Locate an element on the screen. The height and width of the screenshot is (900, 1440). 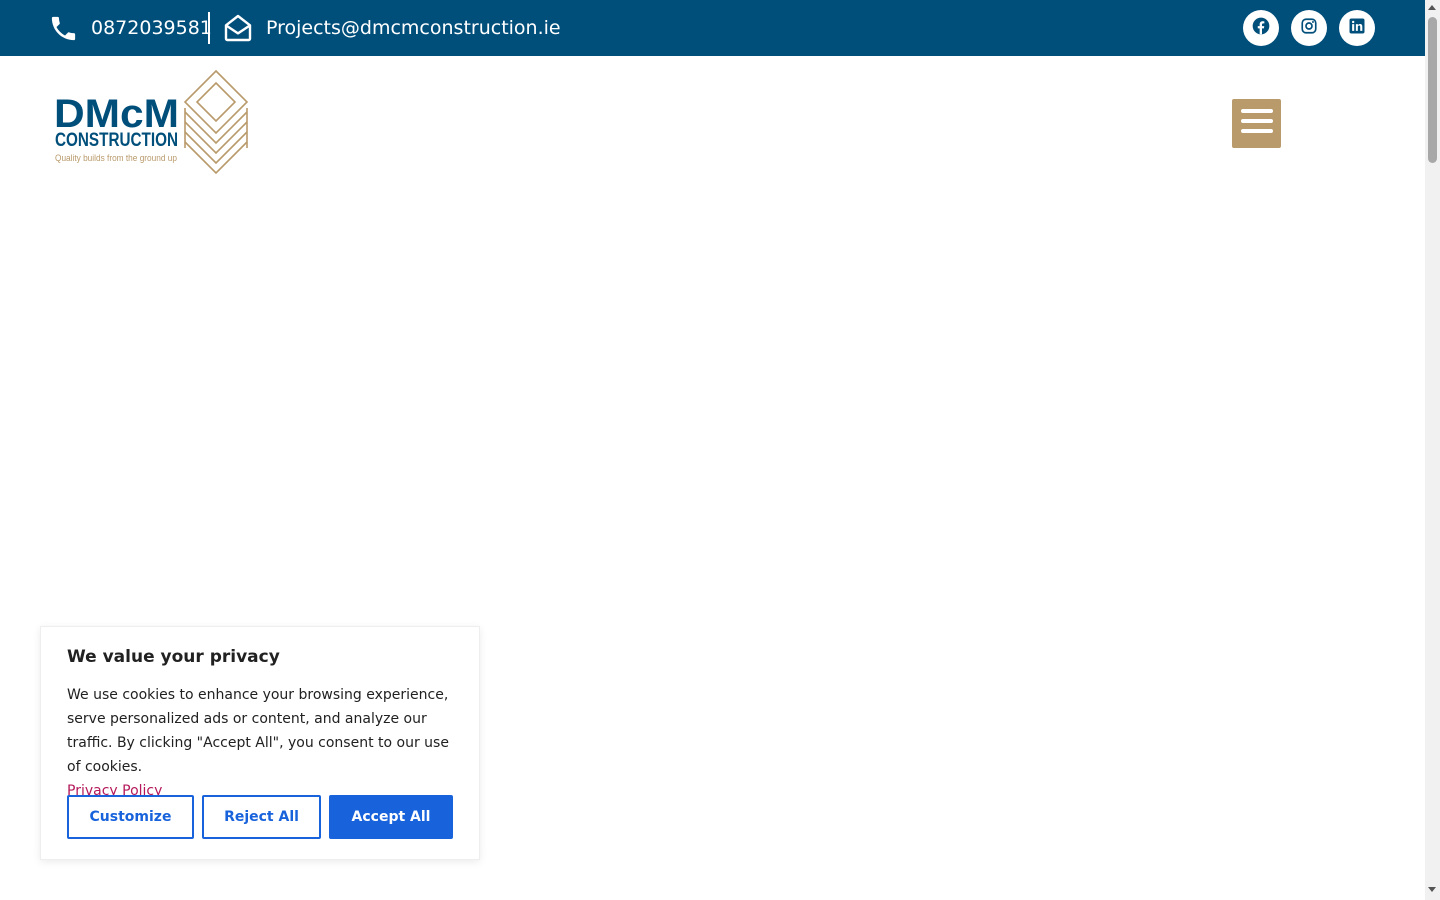
top-contact-bar: 0872039581 Projects@dmcmconstruction.ie is located at coordinates (712, 28).